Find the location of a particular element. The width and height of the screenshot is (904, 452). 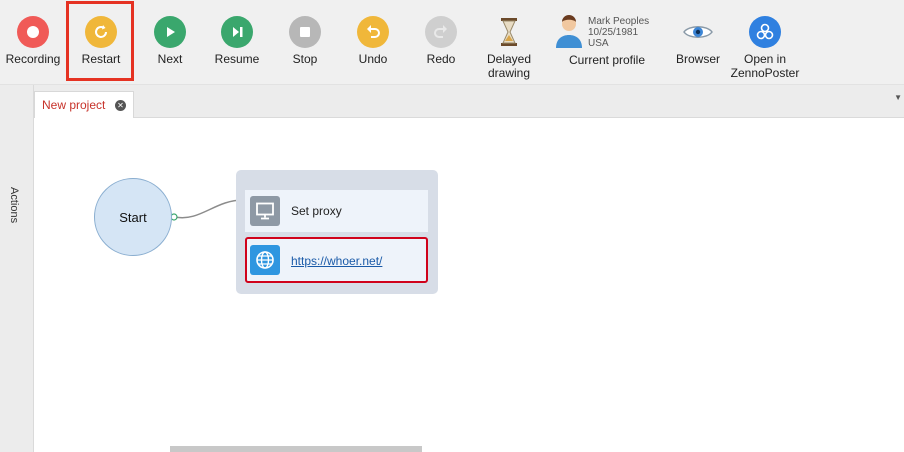

set-proxy-label: Set proxy is located at coordinates (316, 211).